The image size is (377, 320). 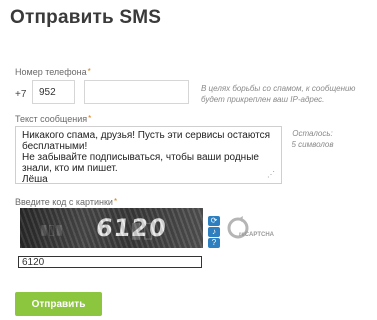 I want to click on captcha-image: ▮▯▮ 6120 ▮▯, so click(x=111, y=228).